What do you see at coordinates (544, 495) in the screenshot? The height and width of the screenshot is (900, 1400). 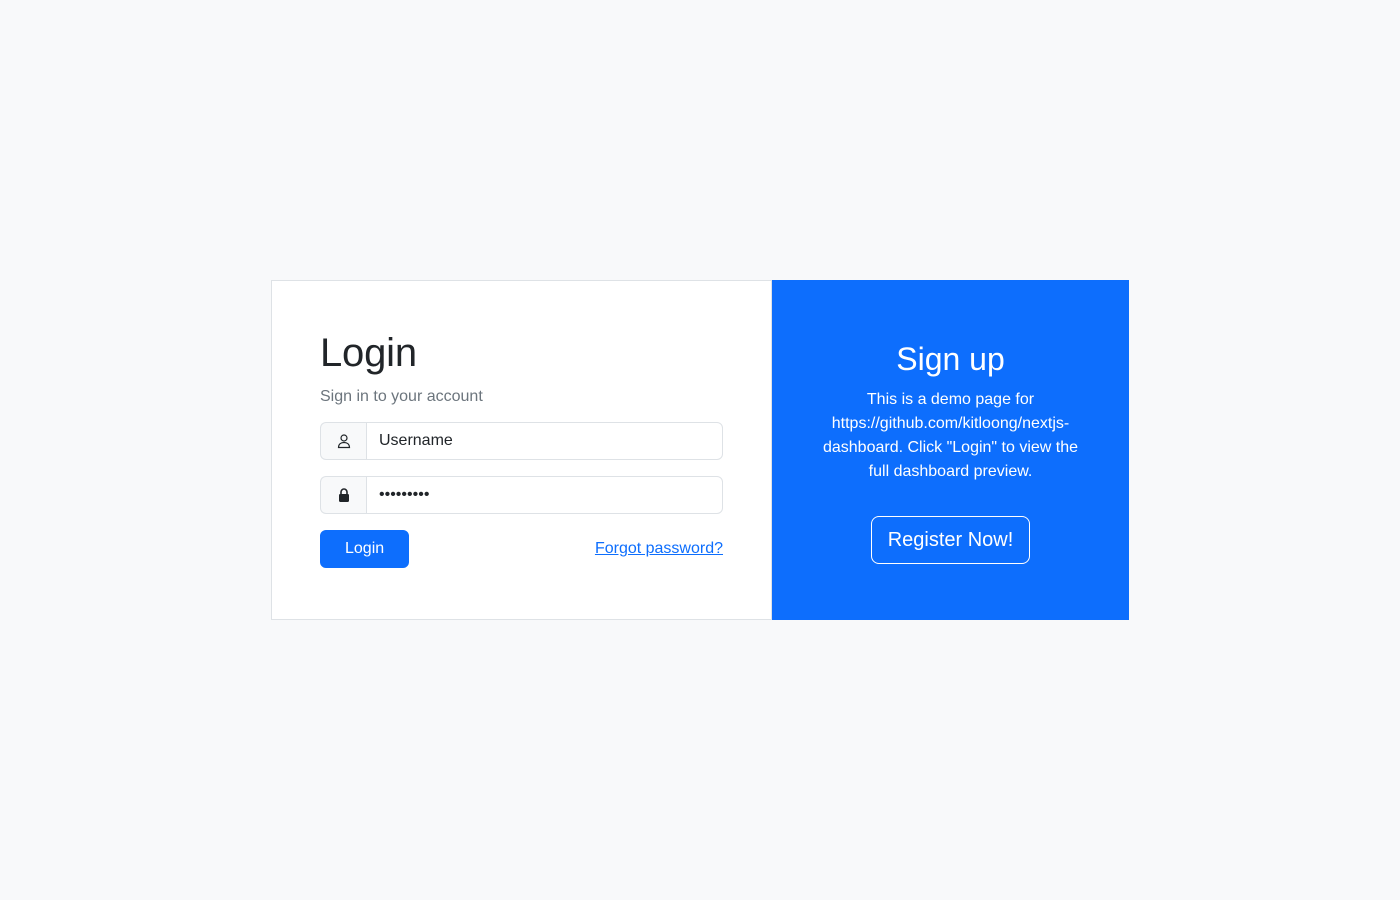 I see `password-input` at bounding box center [544, 495].